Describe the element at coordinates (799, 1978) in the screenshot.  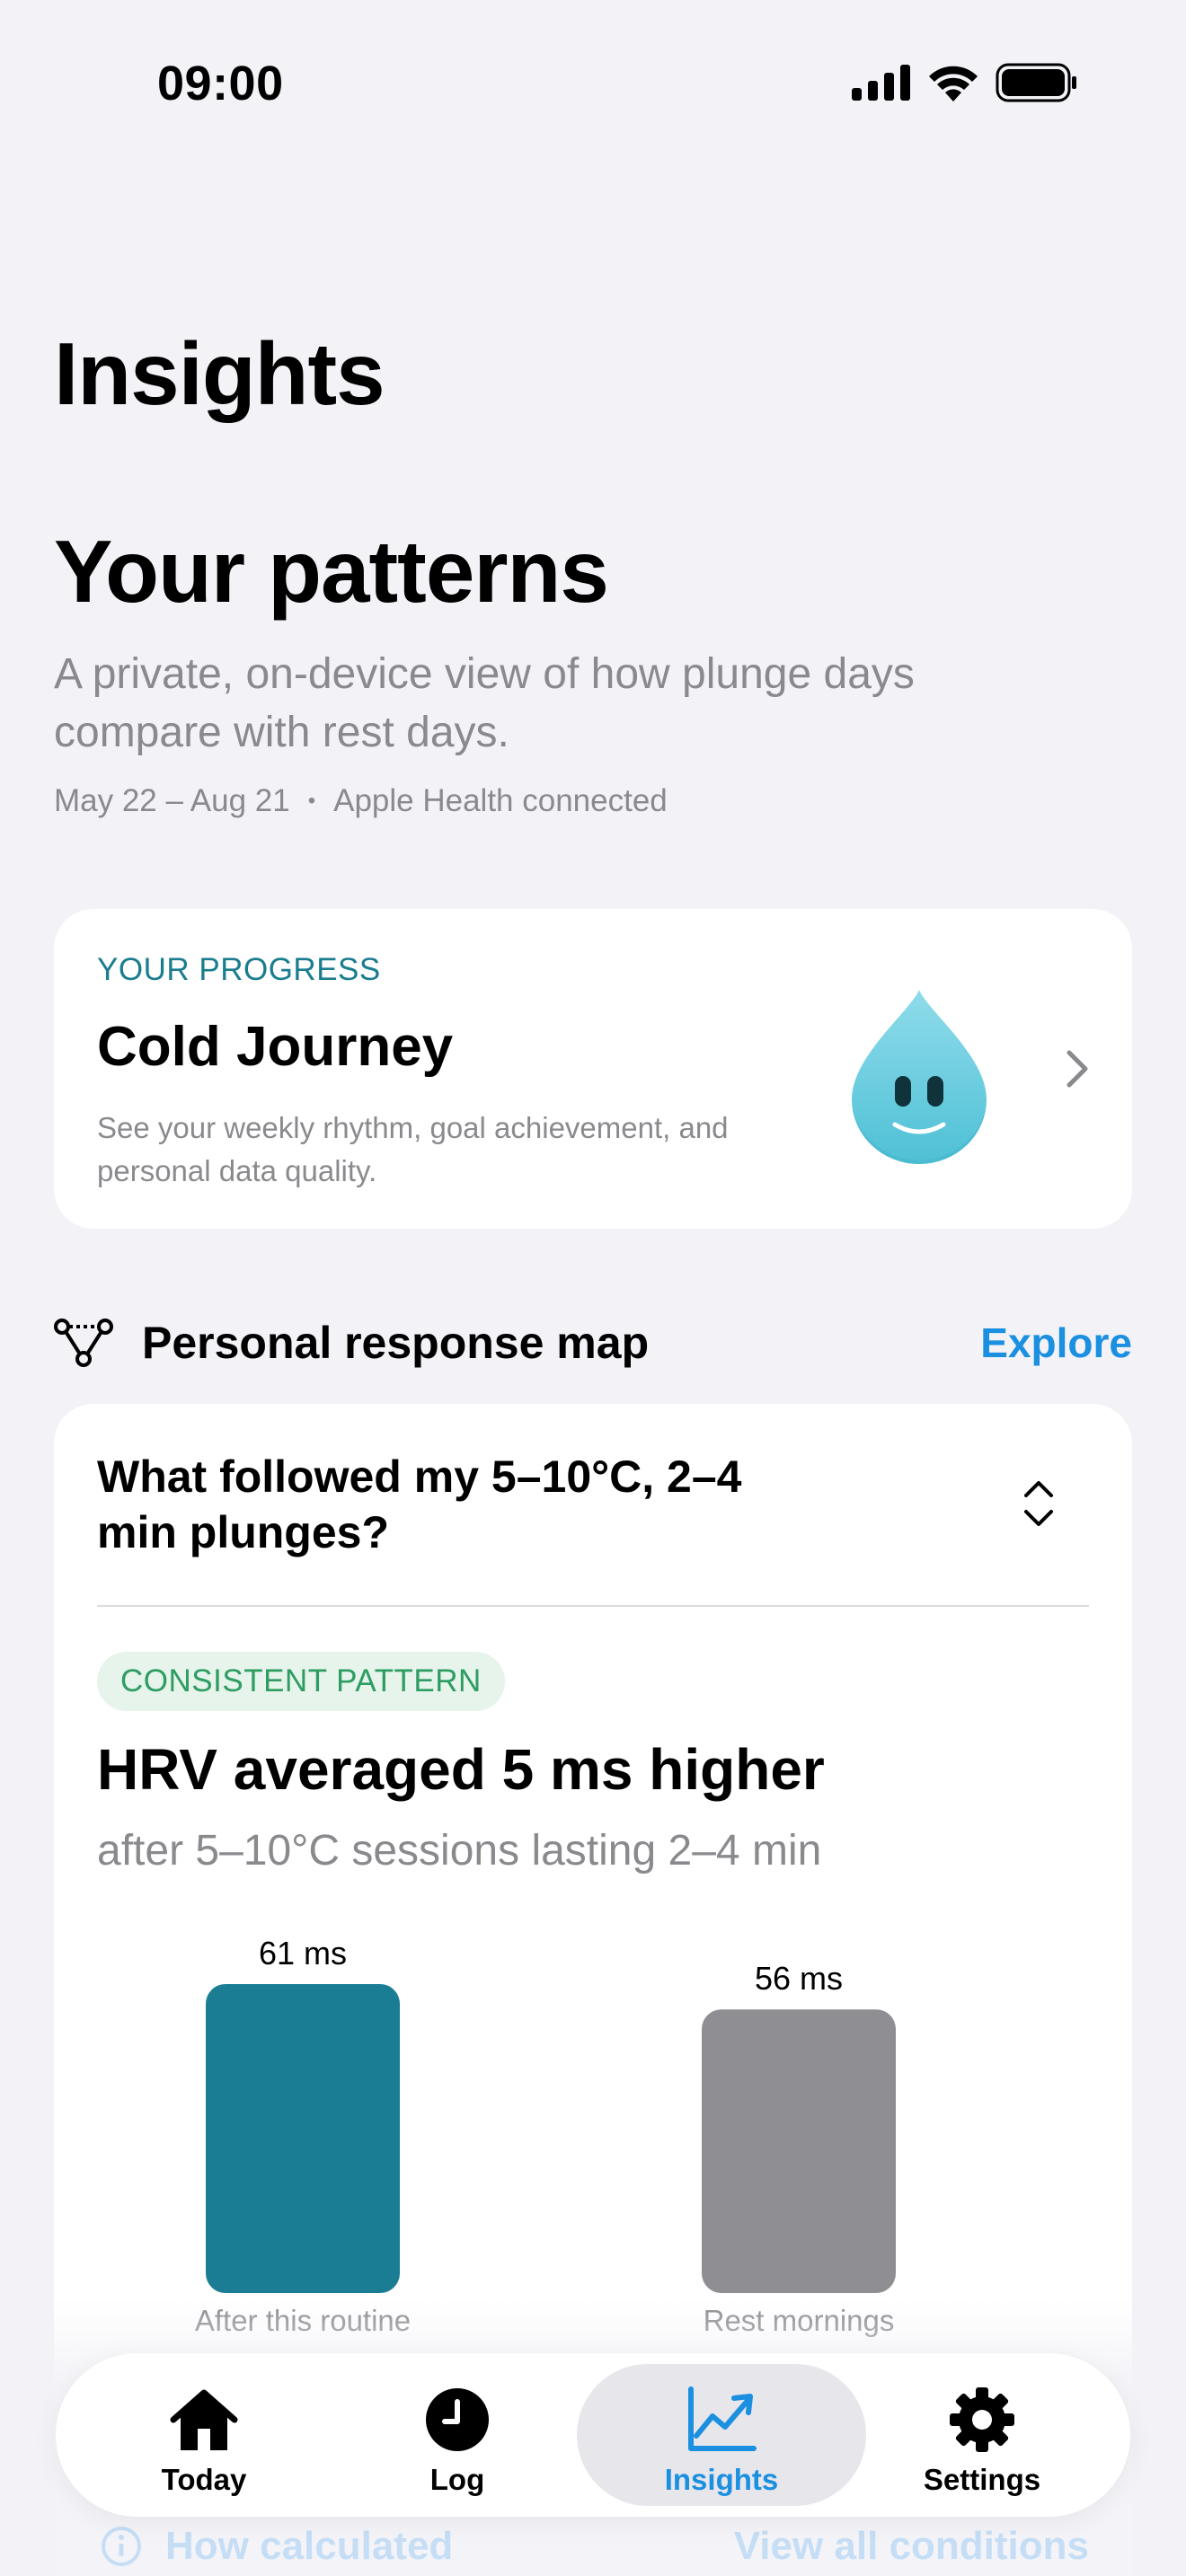
I see `bar-value-label: 56 ms` at that location.